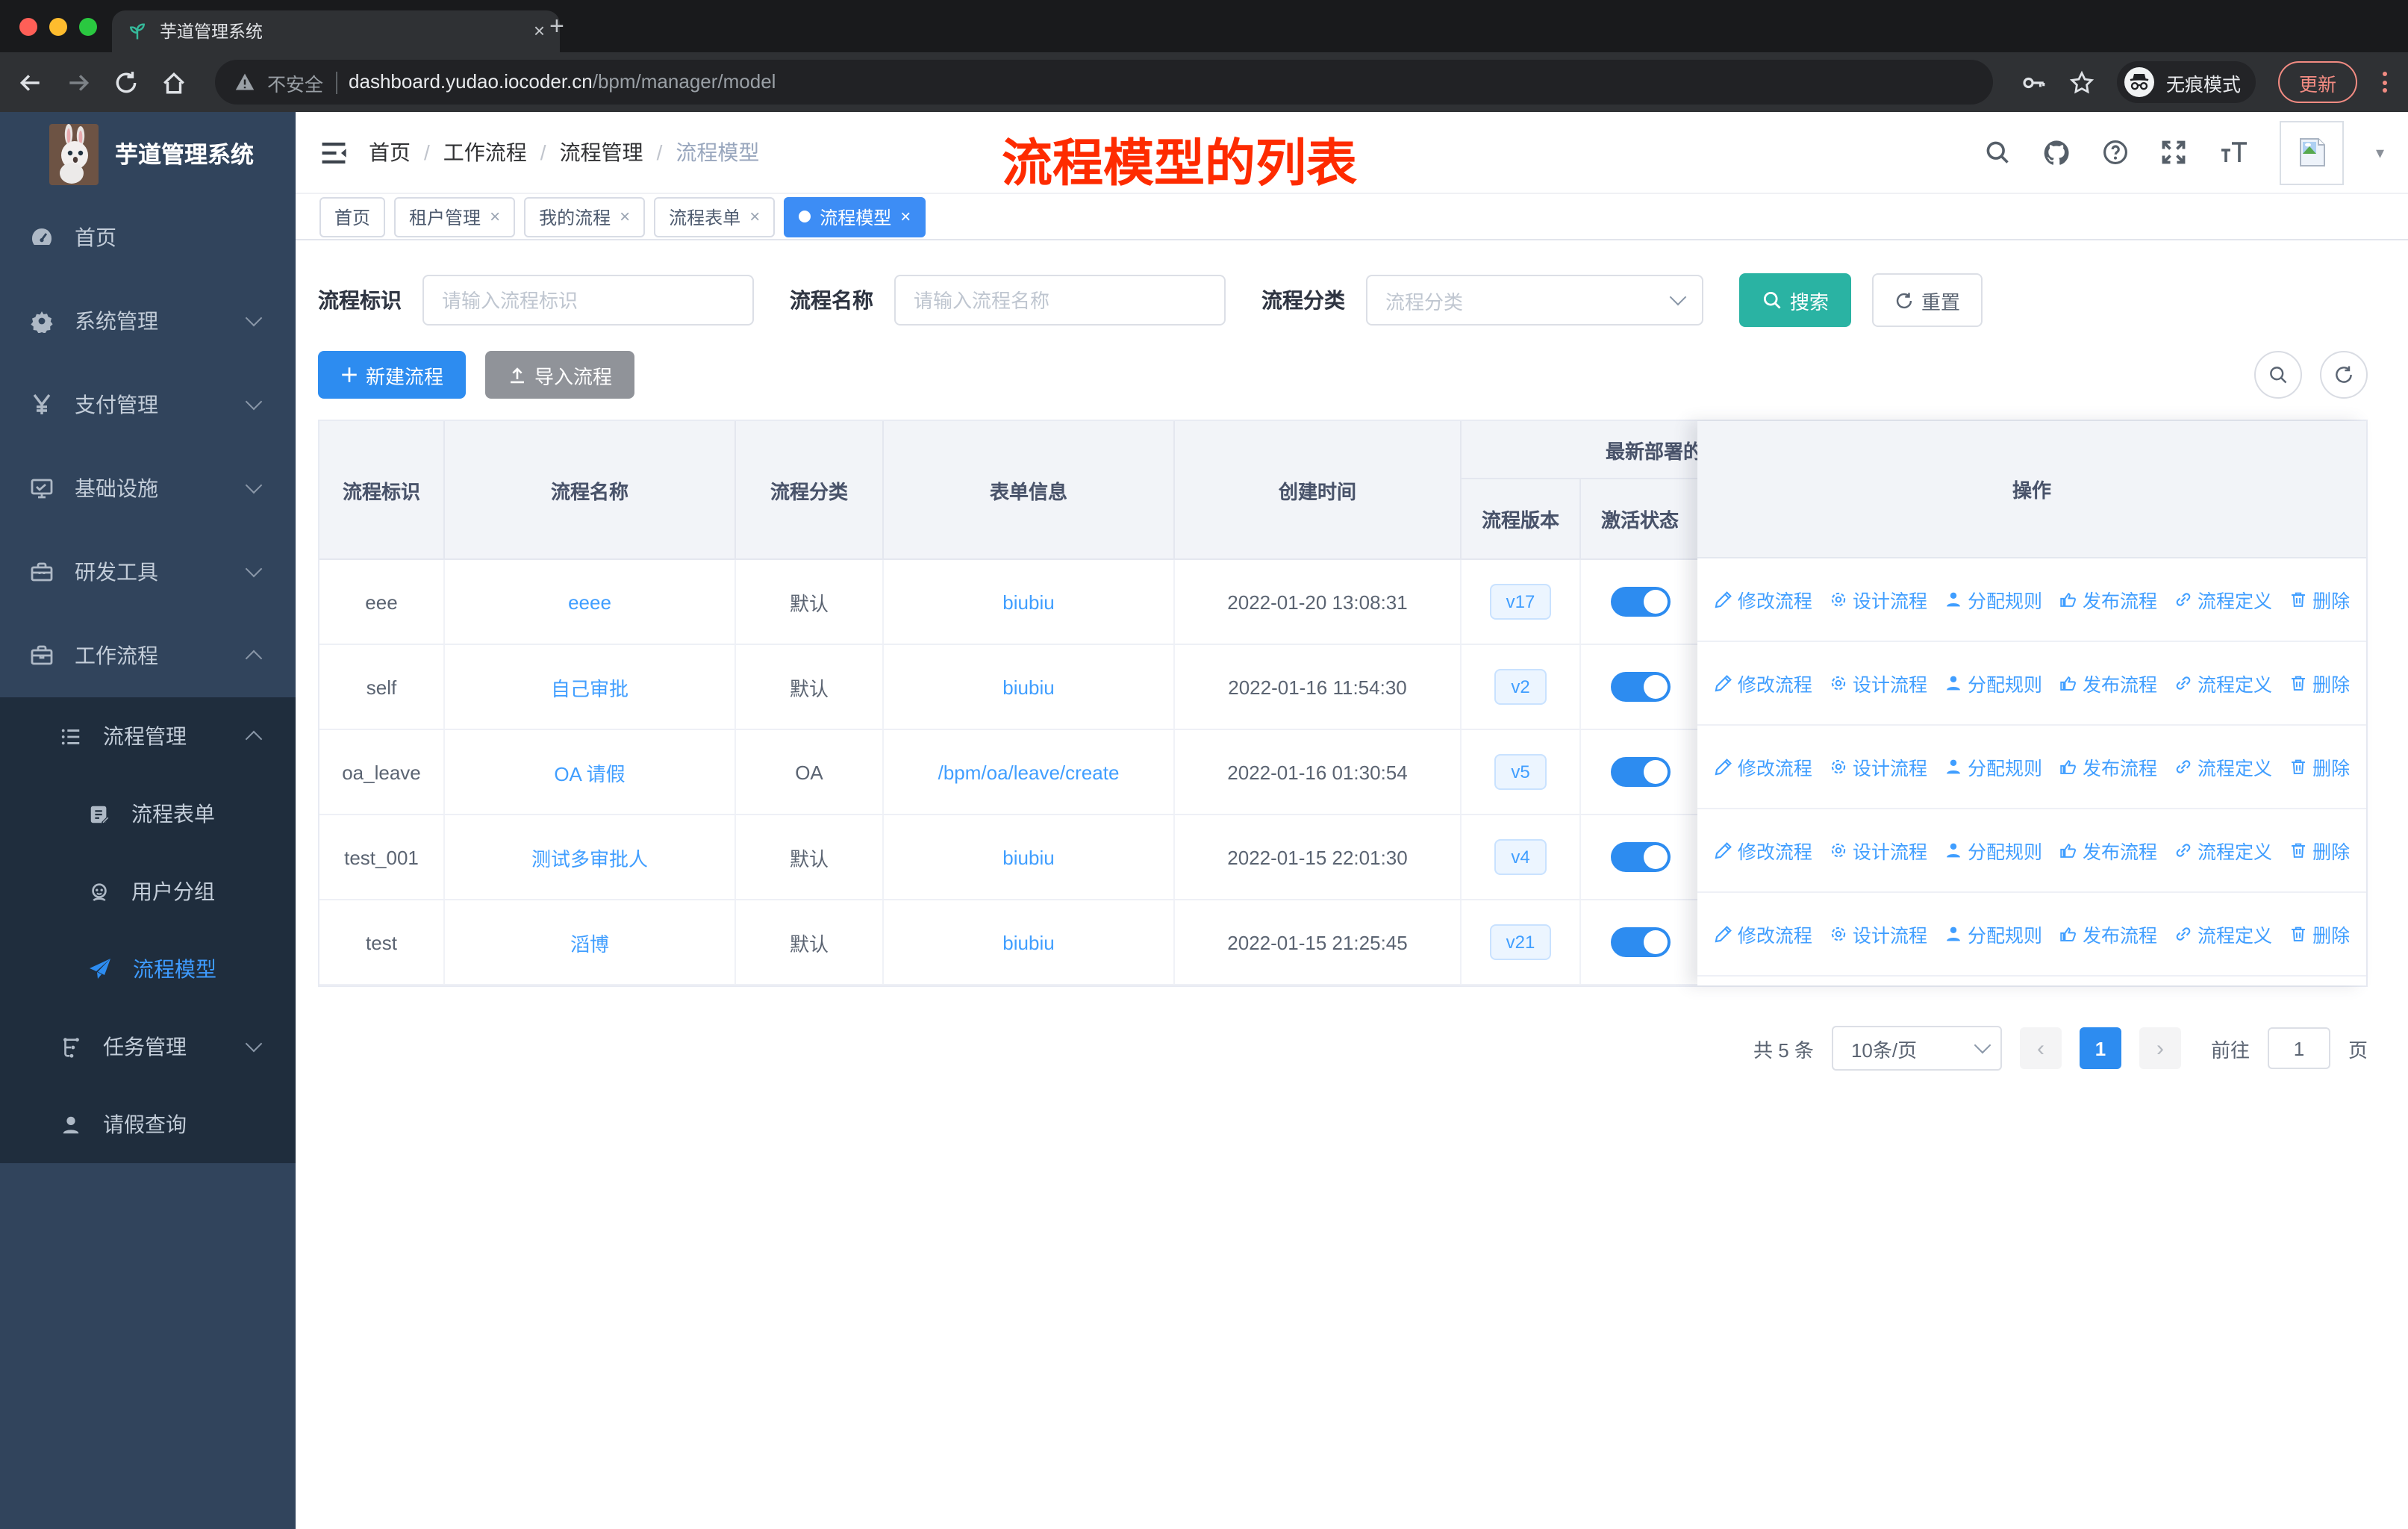  I want to click on filter-name-input, so click(1060, 301).